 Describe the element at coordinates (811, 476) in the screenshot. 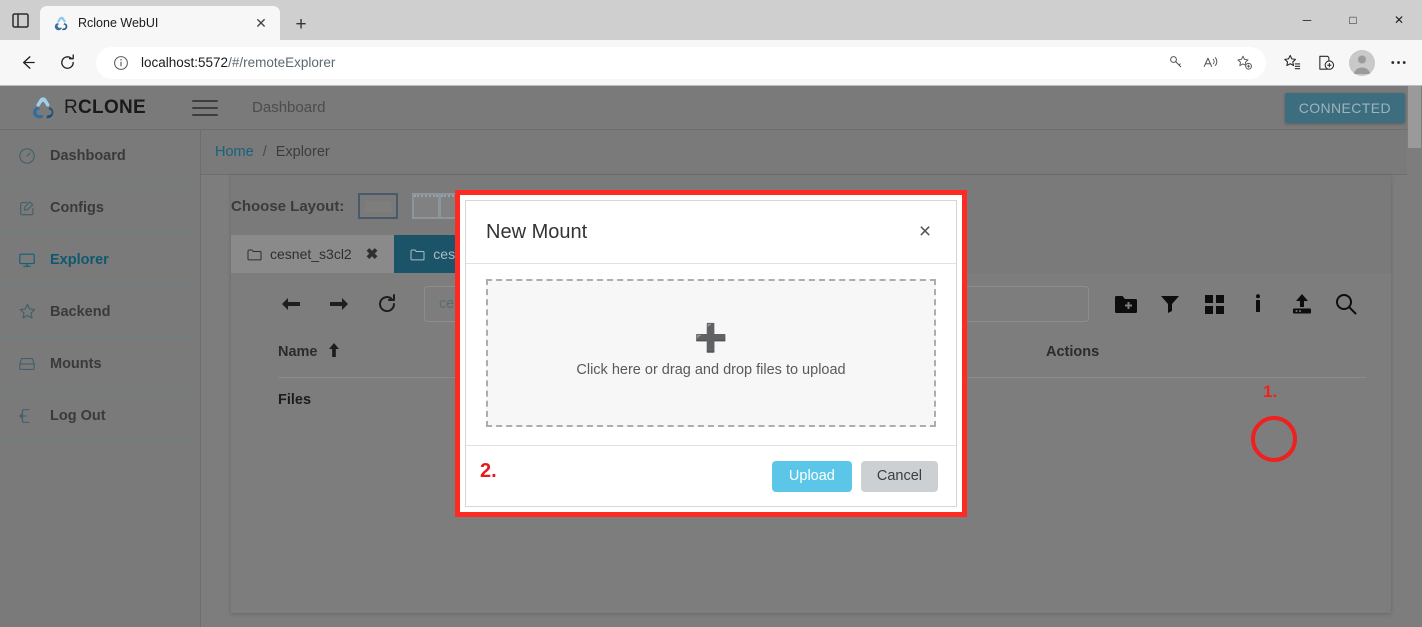

I see `upload-button: Upload` at that location.